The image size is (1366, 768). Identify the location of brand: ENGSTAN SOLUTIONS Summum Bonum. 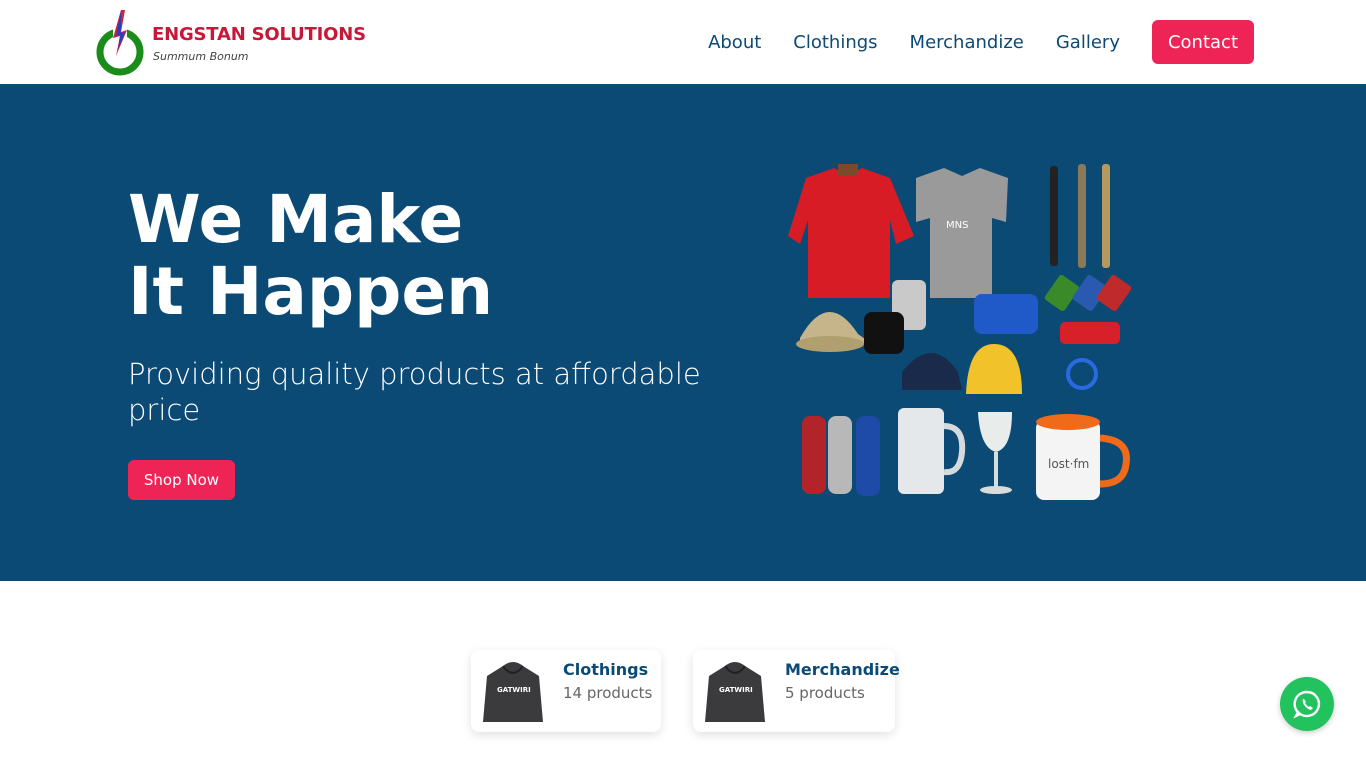
(230, 43).